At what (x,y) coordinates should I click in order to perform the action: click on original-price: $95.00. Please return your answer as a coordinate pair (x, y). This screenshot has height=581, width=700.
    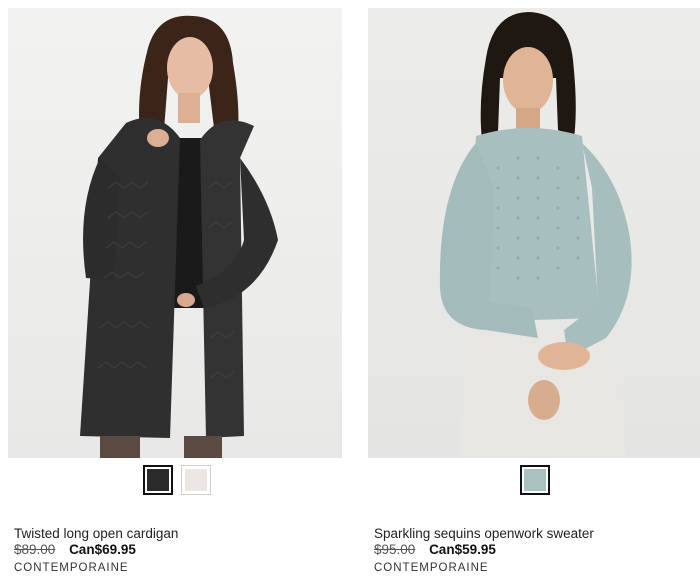
    Looking at the image, I should click on (395, 549).